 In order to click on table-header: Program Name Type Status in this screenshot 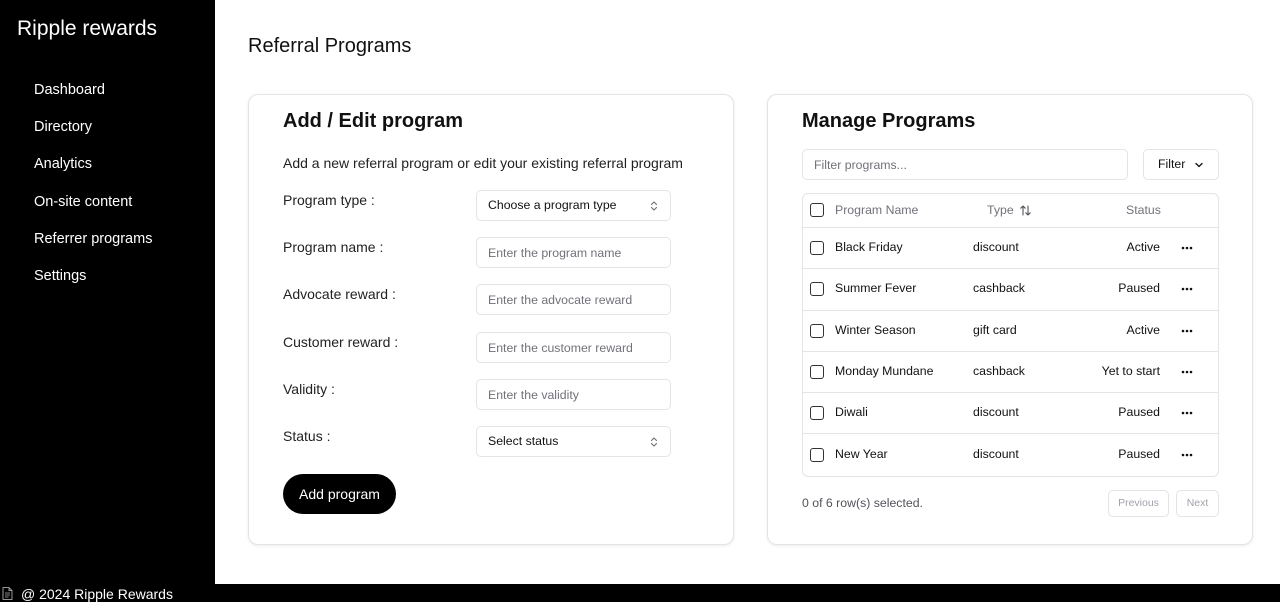, I will do `click(1010, 211)`.